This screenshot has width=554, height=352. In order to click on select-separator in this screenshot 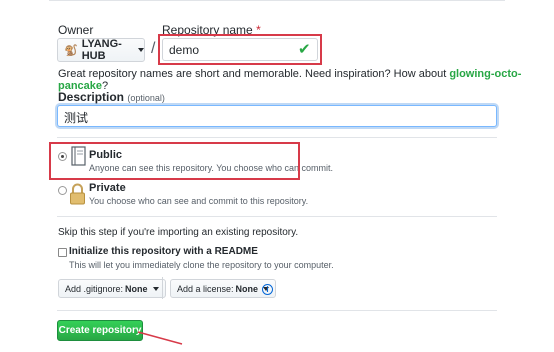, I will do `click(162, 288)`.